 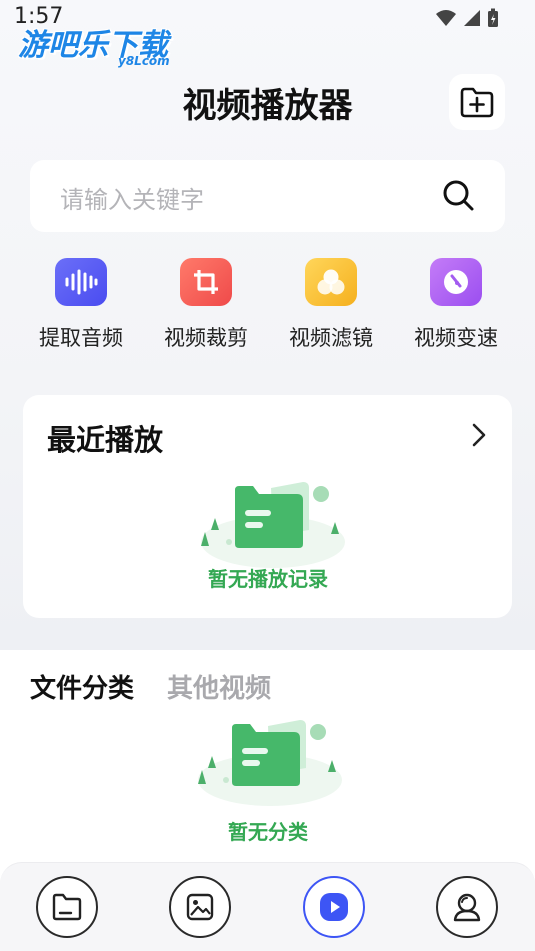 What do you see at coordinates (267, 196) in the screenshot?
I see `search-input: 请输入关键字` at bounding box center [267, 196].